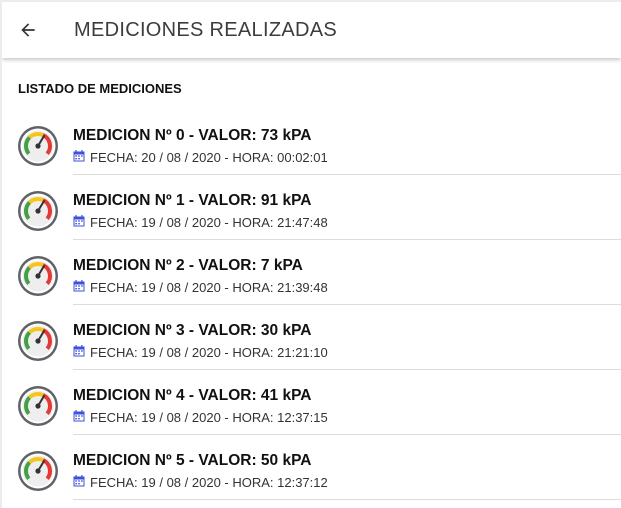 This screenshot has height=508, width=621. Describe the element at coordinates (209, 482) in the screenshot. I see `item-subtitle: FECHA: 19 / 08 / 2020 - HORA: 12:37:12` at that location.